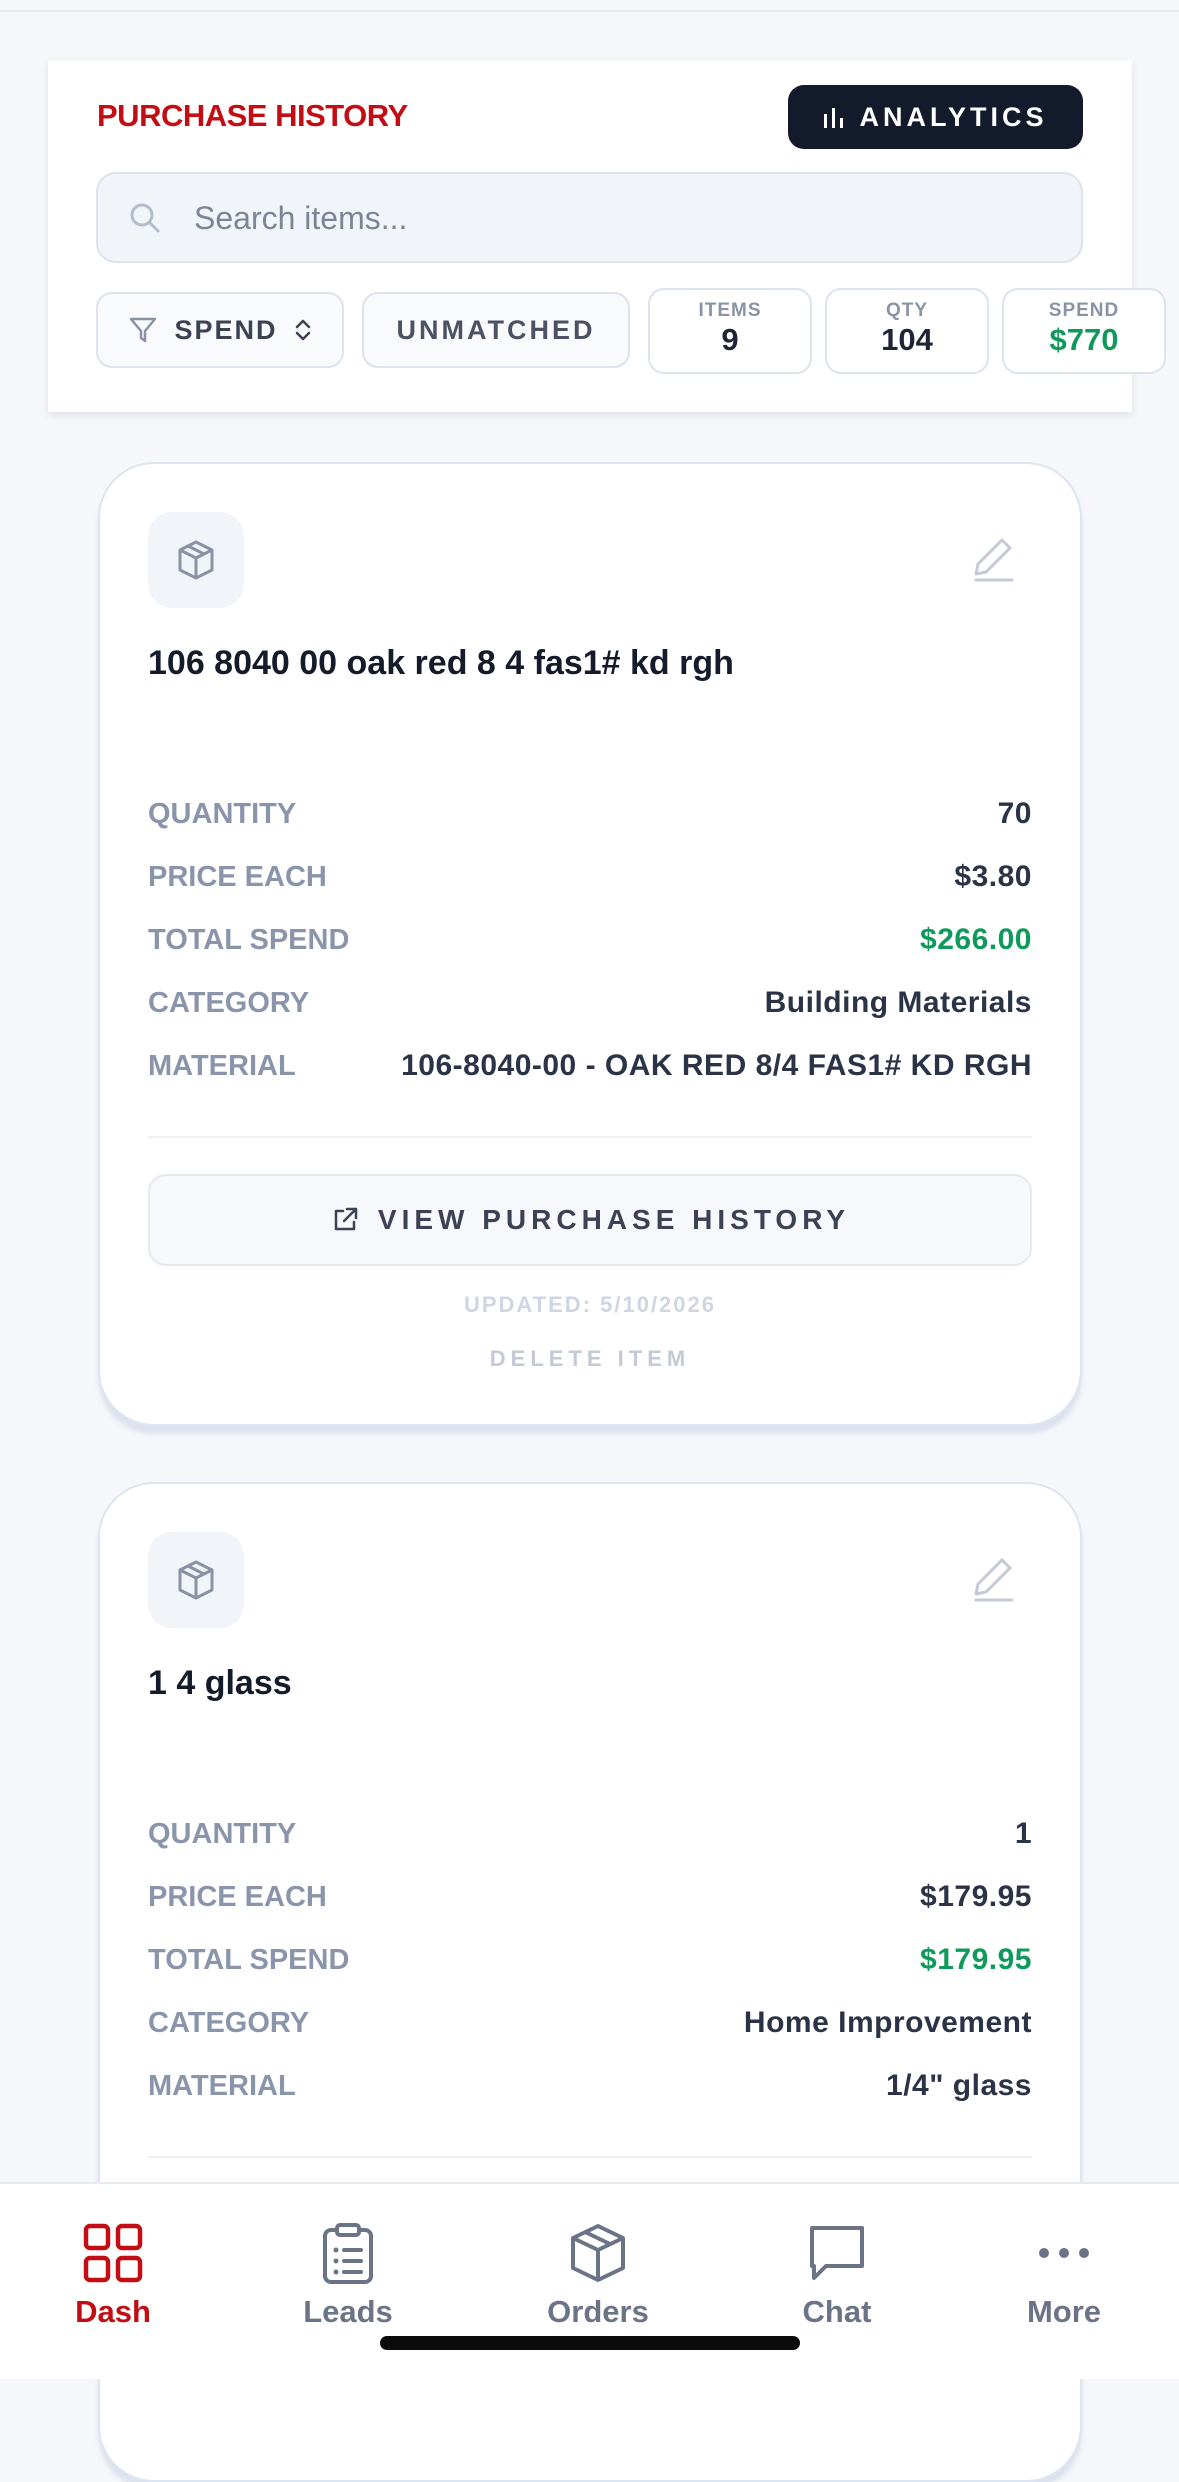 The width and height of the screenshot is (1179, 2482). I want to click on chevron-up-down-icon, so click(302, 330).